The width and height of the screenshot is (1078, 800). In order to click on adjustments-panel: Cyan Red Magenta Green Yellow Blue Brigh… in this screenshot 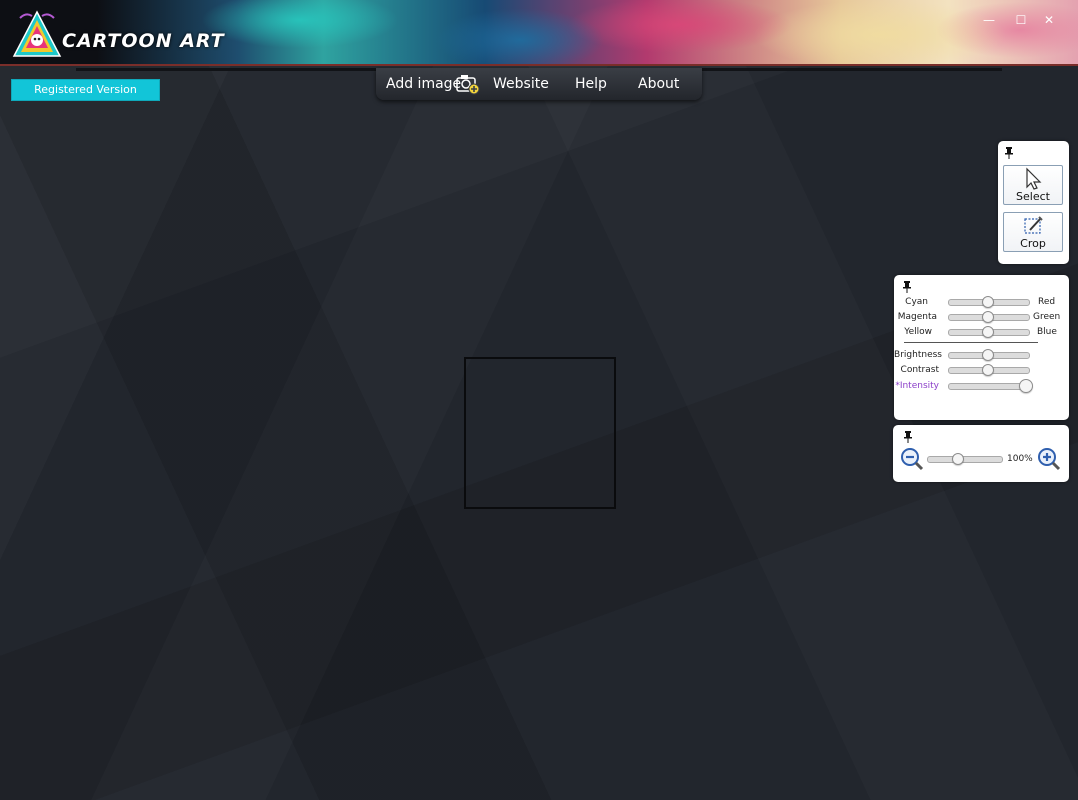, I will do `click(981, 347)`.